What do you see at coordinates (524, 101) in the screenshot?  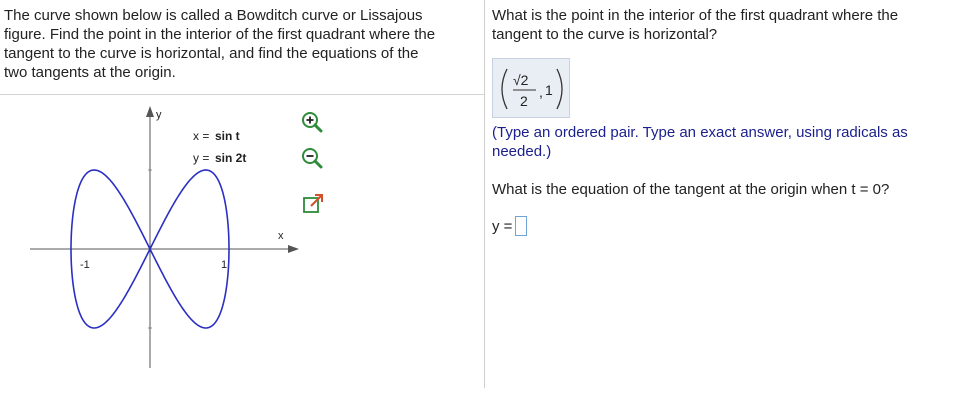 I see `answer-denominator: 2` at bounding box center [524, 101].